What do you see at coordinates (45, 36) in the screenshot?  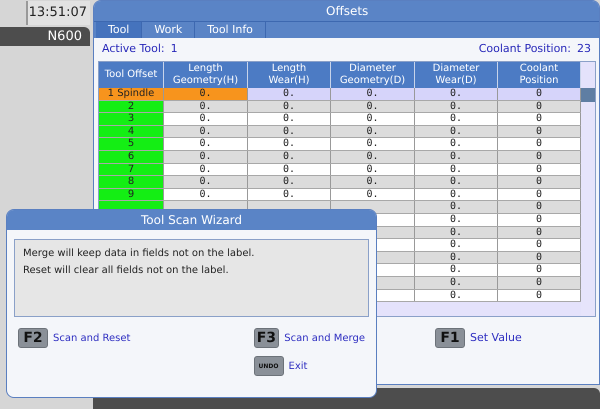 I see `program-number: N600` at bounding box center [45, 36].